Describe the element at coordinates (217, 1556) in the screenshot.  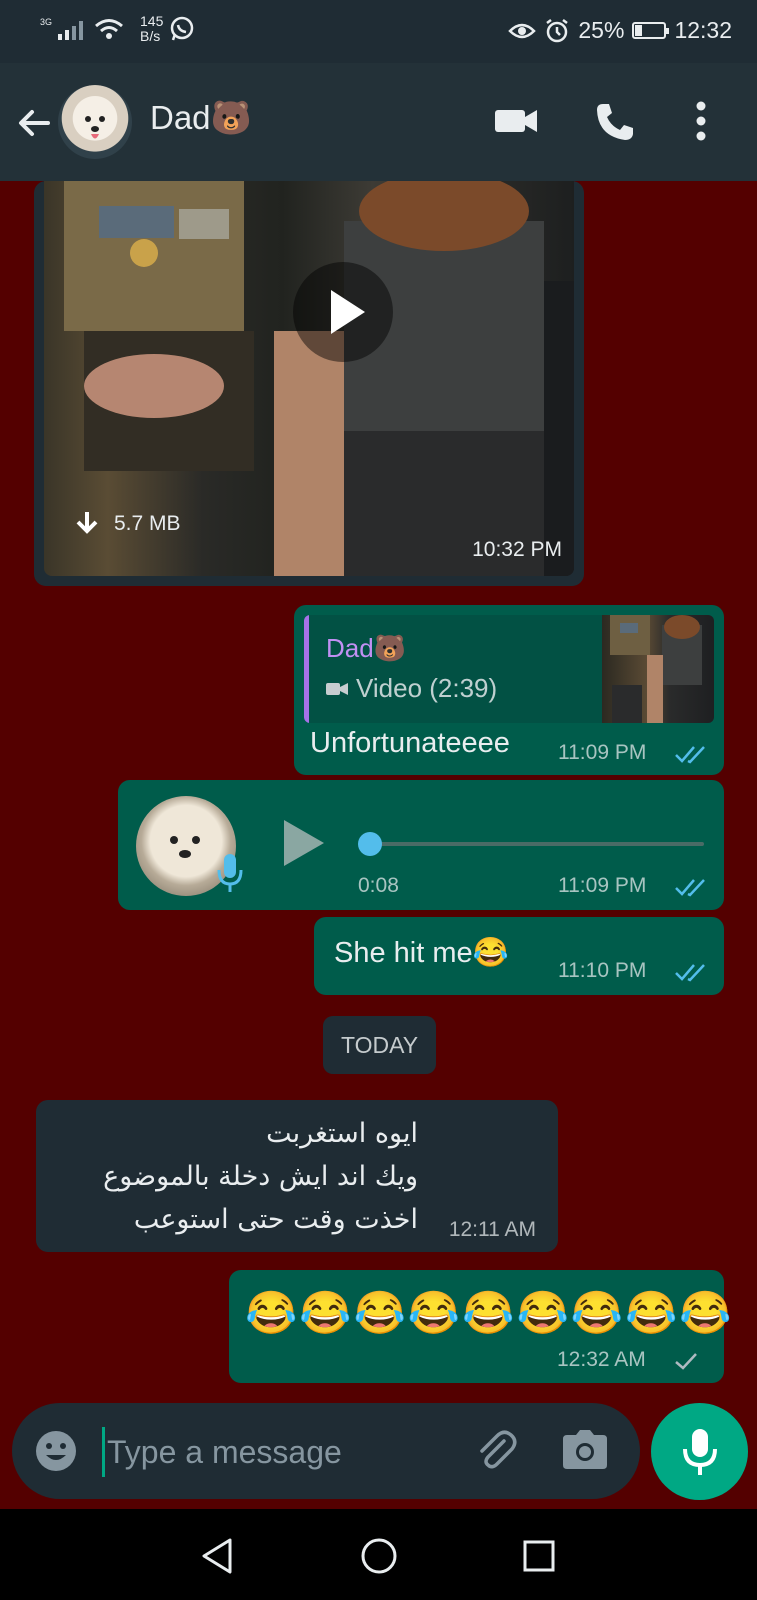
I see `back-nav-icon` at that location.